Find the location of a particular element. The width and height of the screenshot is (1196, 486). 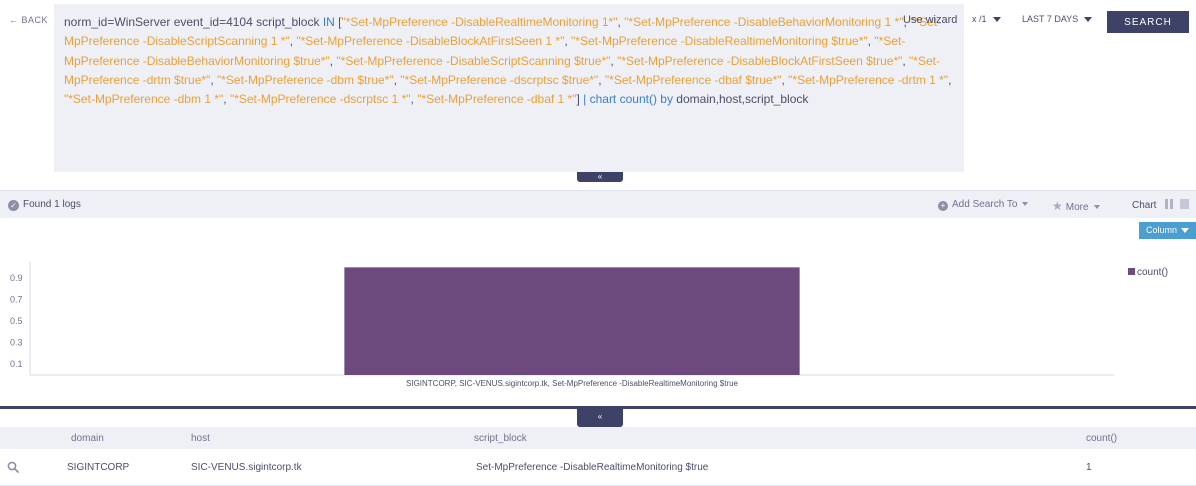

query-token: | chart count() by is located at coordinates (628, 99).